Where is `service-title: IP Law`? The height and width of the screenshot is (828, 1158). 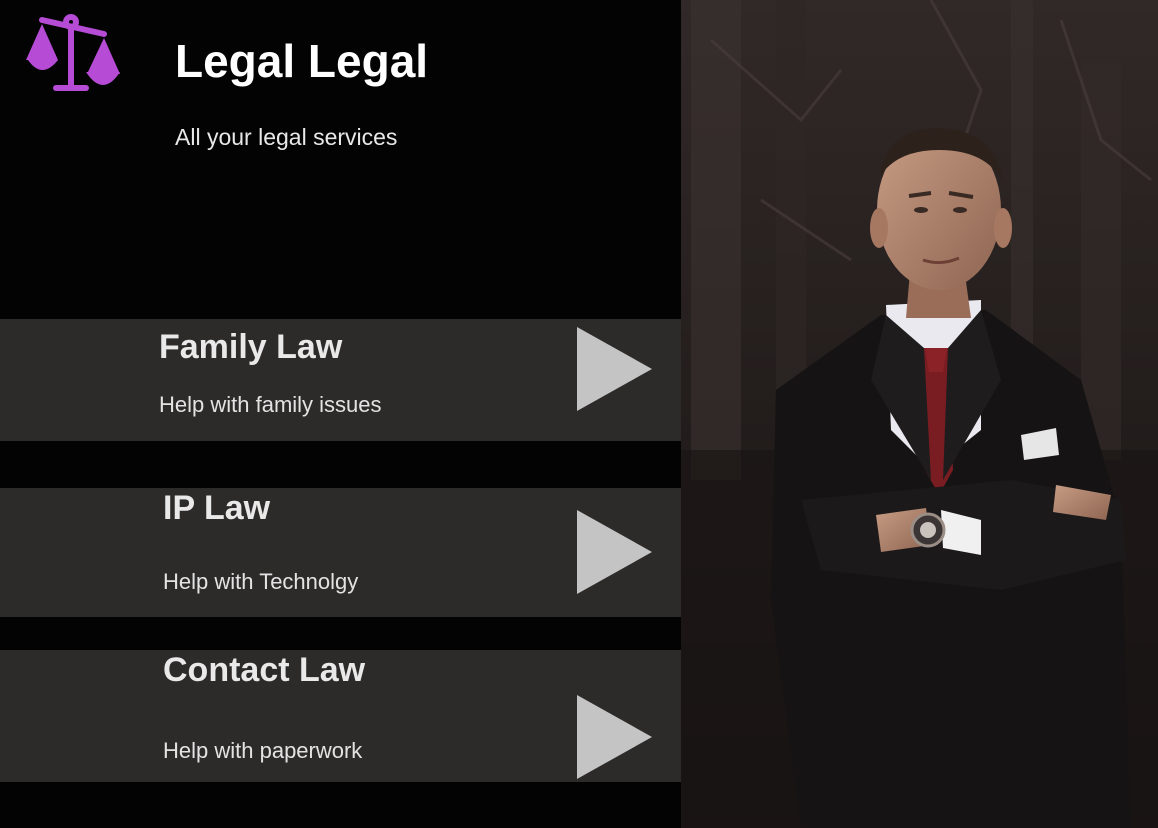
service-title: IP Law is located at coordinates (217, 508).